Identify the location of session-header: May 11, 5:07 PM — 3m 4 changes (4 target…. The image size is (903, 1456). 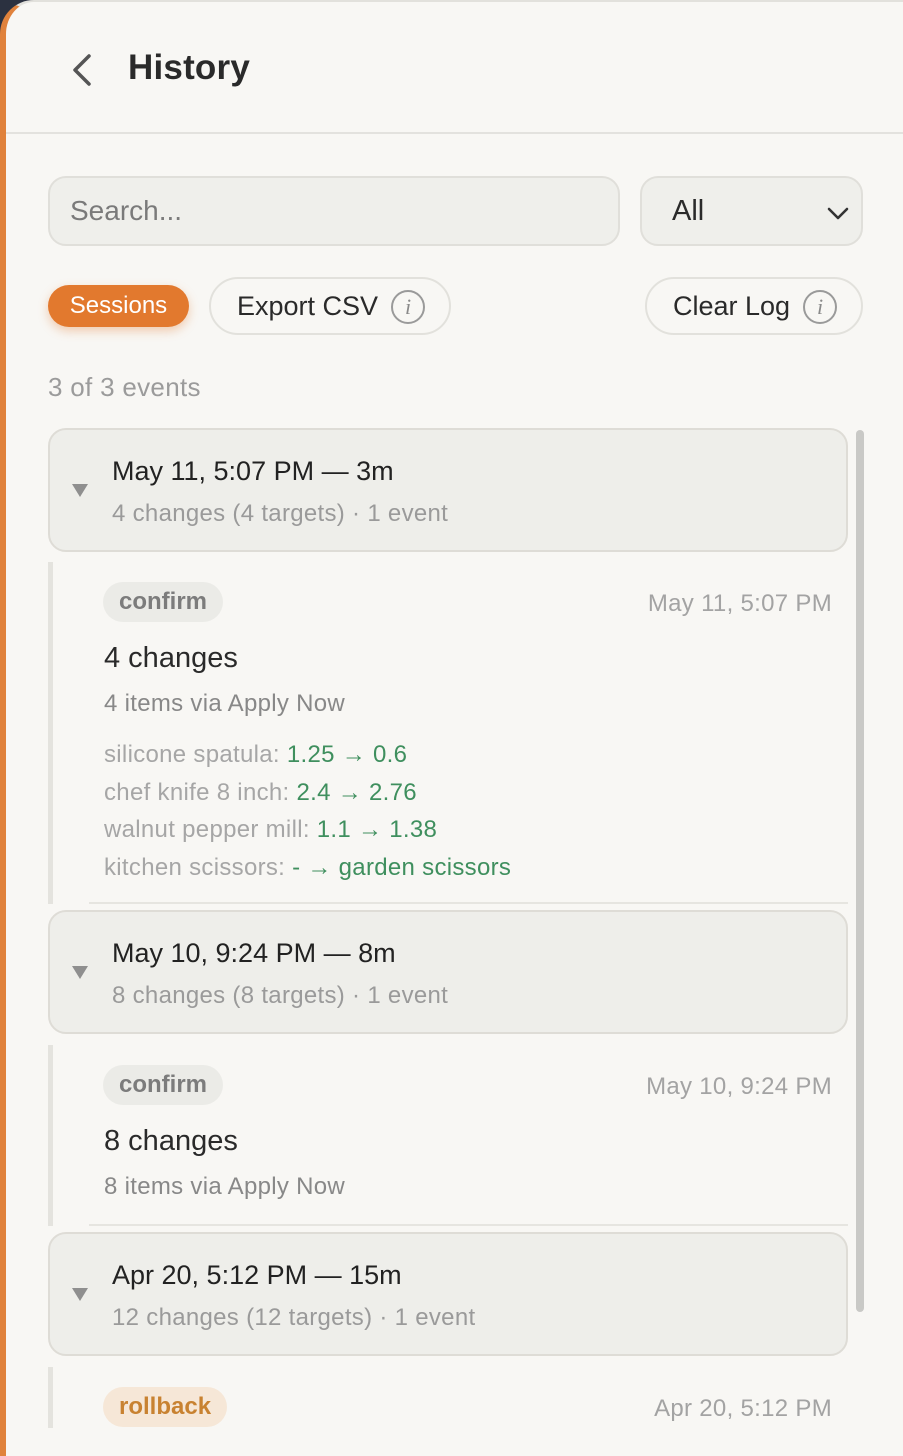
(448, 490).